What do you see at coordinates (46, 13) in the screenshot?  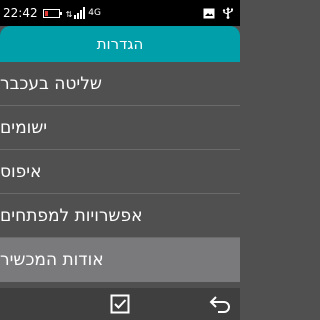 I see `battery-fill` at bounding box center [46, 13].